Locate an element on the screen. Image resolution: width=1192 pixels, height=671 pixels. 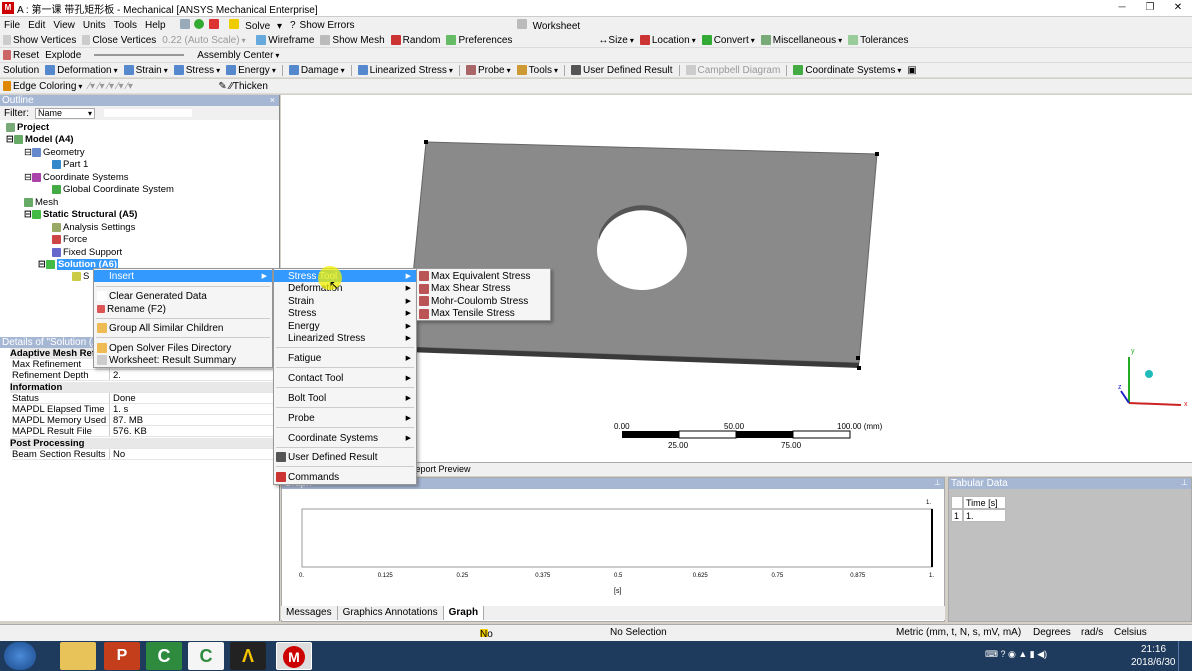
probe-menu: Probe is located at coordinates (488, 70).